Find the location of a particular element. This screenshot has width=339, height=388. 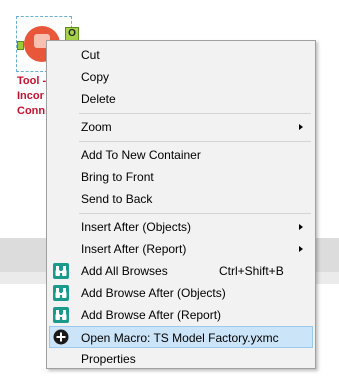

menu-item-add-browse-after-objects: Add Browse After (Objects) is located at coordinates (181, 293).